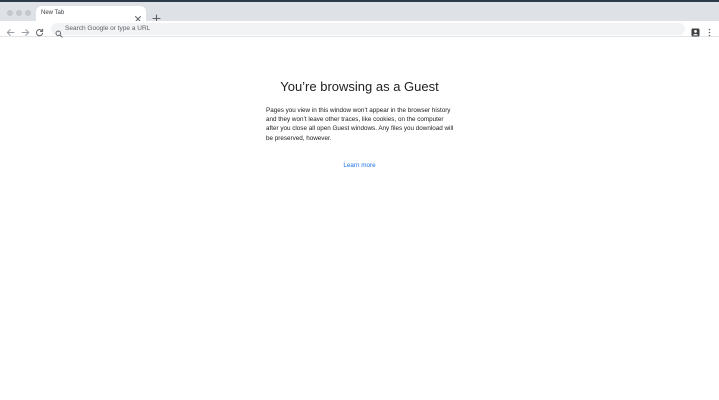 The image size is (719, 400). What do you see at coordinates (10, 13) in the screenshot?
I see `window-close-button` at bounding box center [10, 13].